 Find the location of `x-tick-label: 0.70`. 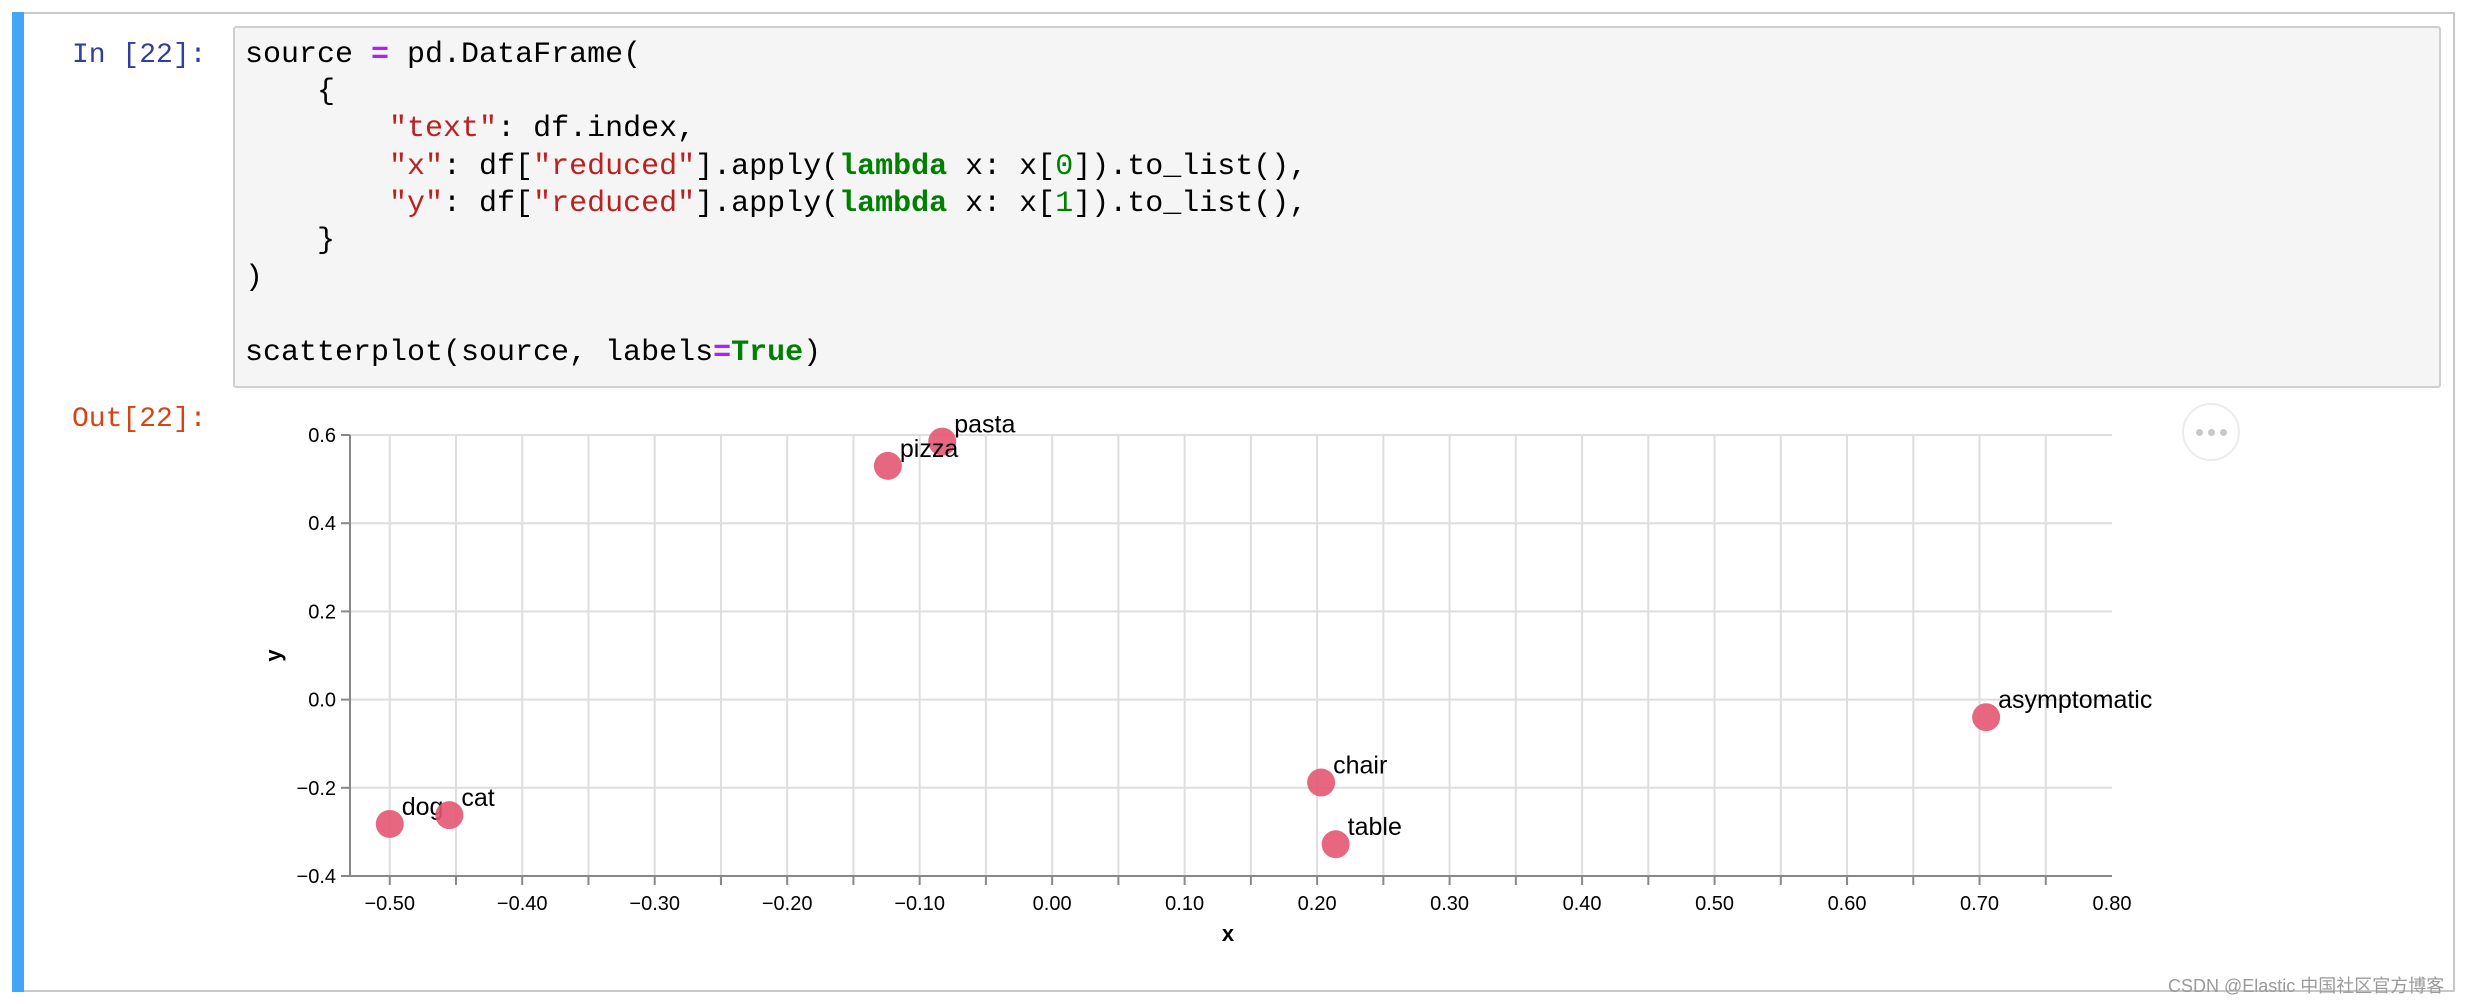

x-tick-label: 0.70 is located at coordinates (1979, 904).